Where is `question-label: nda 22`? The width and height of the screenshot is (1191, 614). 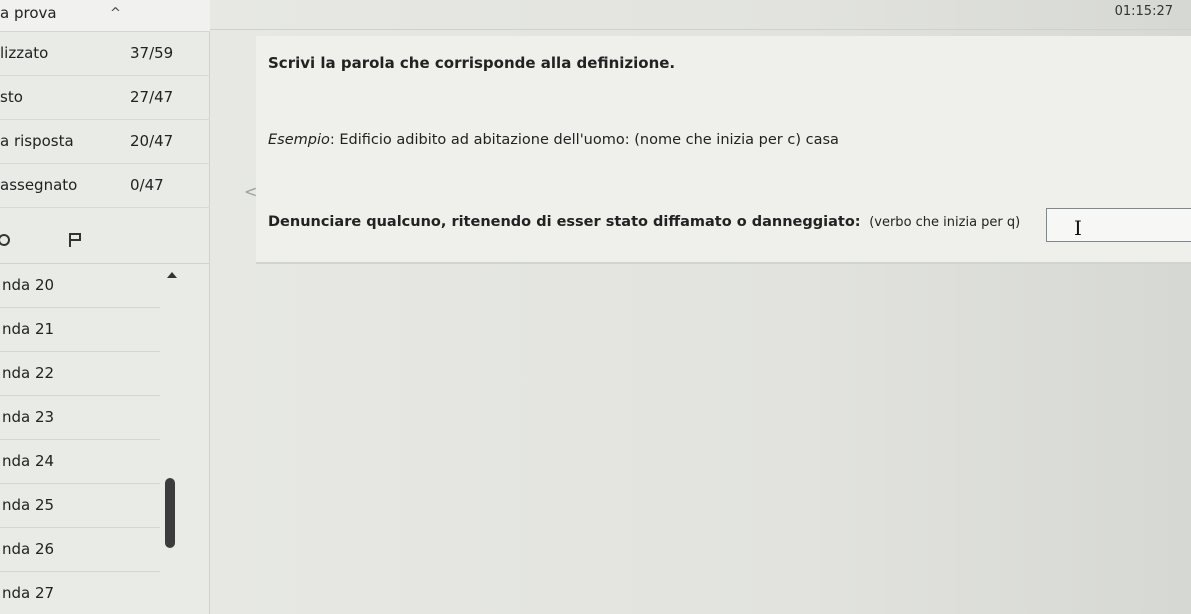
question-label: nda 22 is located at coordinates (28, 373).